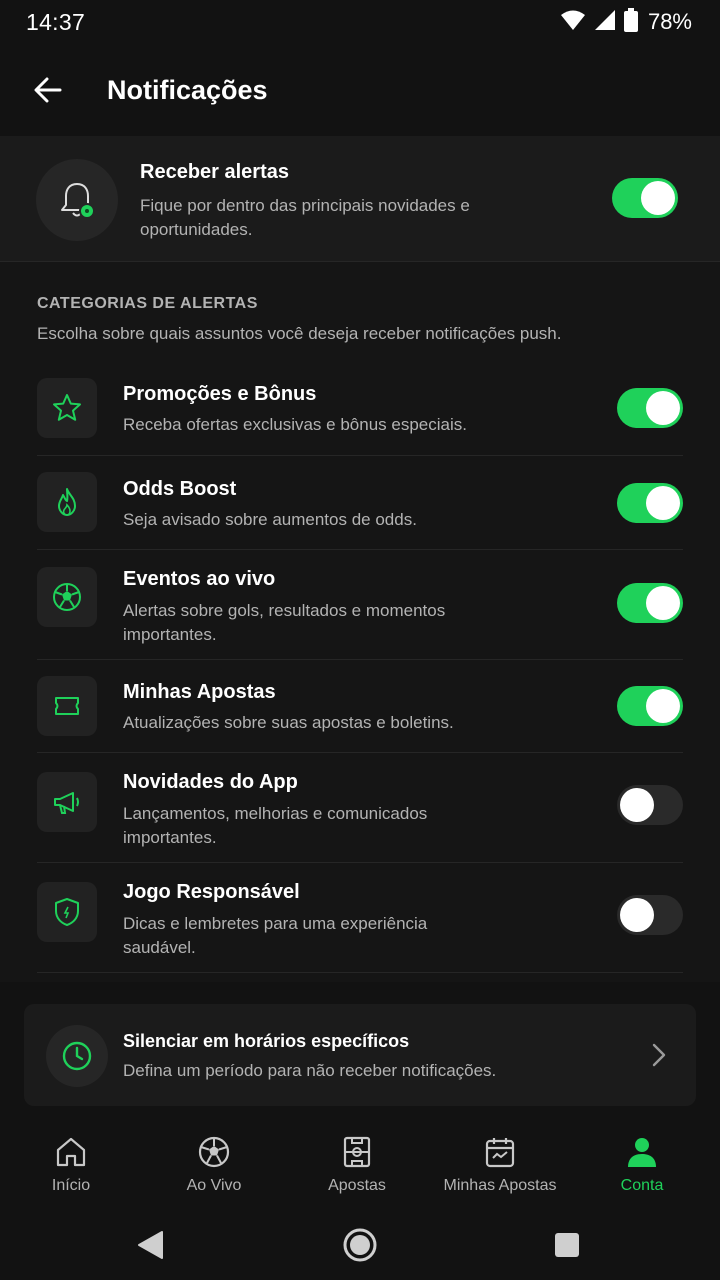  I want to click on category-description: Seja avisado sobre aumentos de odds., so click(270, 519).